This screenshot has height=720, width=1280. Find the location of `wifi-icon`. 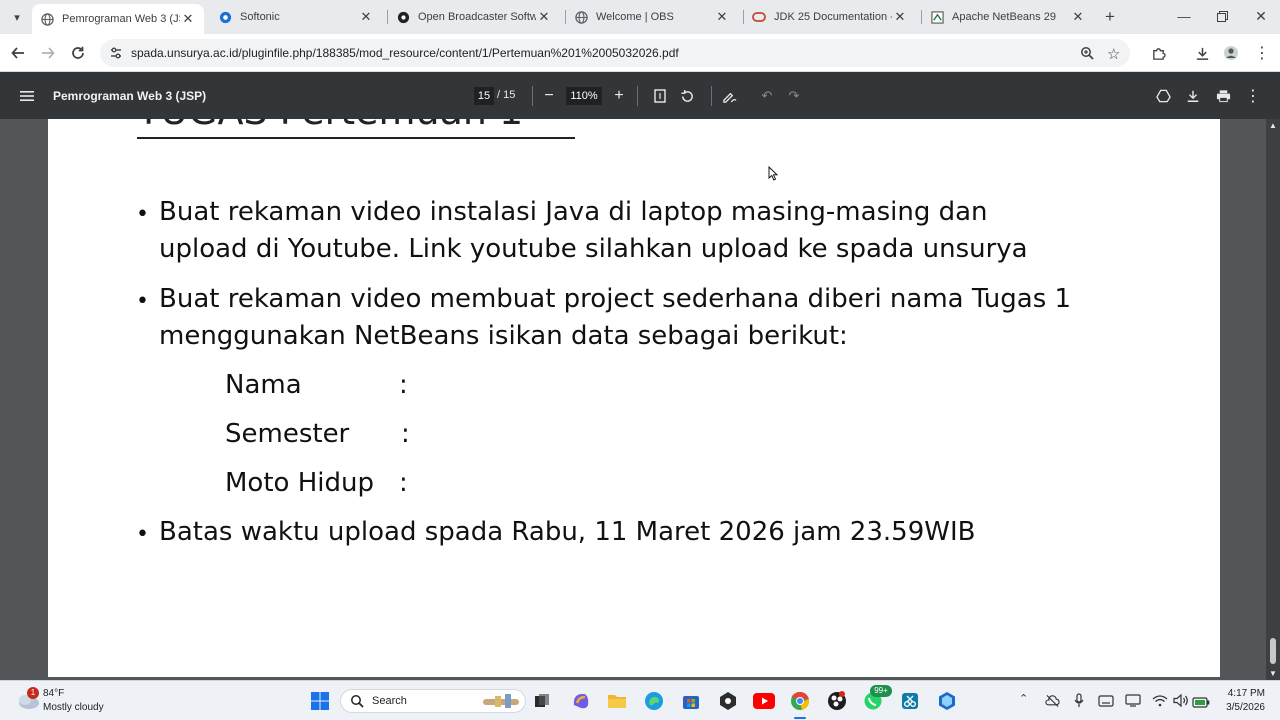

wifi-icon is located at coordinates (1160, 703).